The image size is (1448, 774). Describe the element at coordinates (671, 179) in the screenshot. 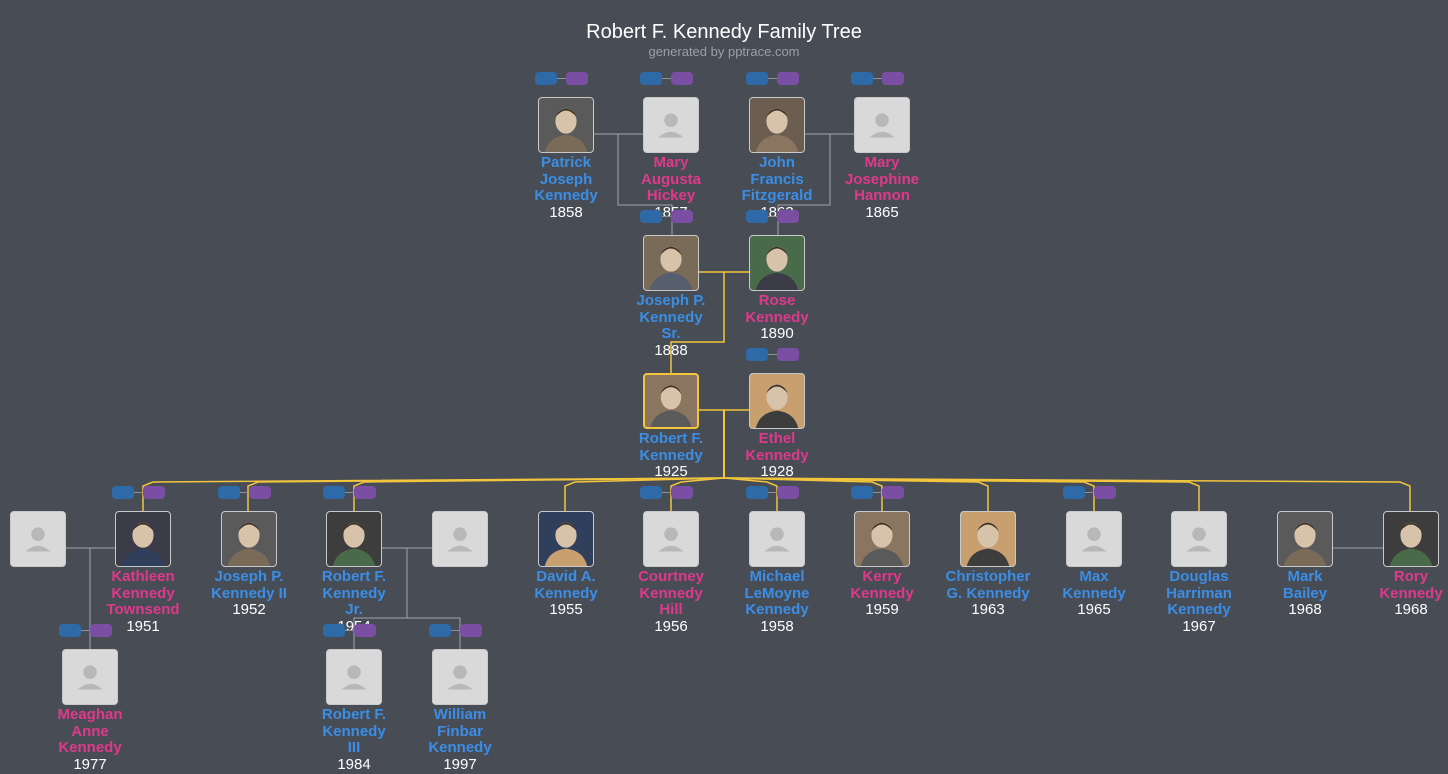

I see `person-name: Mary Augusta Hickey` at that location.